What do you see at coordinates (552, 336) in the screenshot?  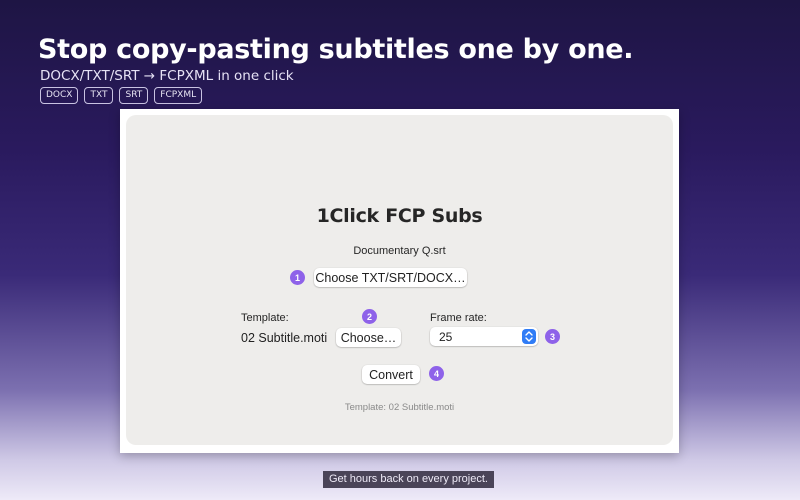 I see `step-badge-3: 3` at bounding box center [552, 336].